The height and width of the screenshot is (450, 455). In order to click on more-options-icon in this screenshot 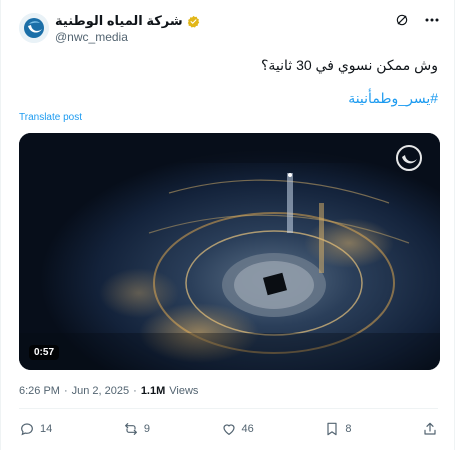, I will do `click(432, 20)`.